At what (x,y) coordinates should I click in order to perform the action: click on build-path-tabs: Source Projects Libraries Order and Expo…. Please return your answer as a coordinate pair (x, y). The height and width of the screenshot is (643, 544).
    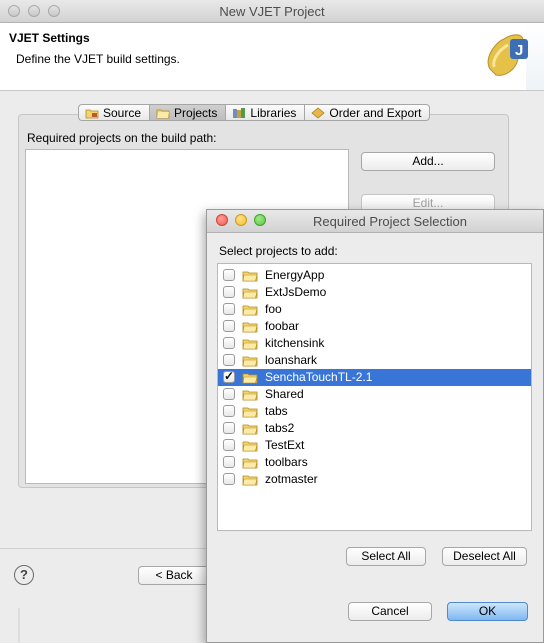
    Looking at the image, I should click on (254, 113).